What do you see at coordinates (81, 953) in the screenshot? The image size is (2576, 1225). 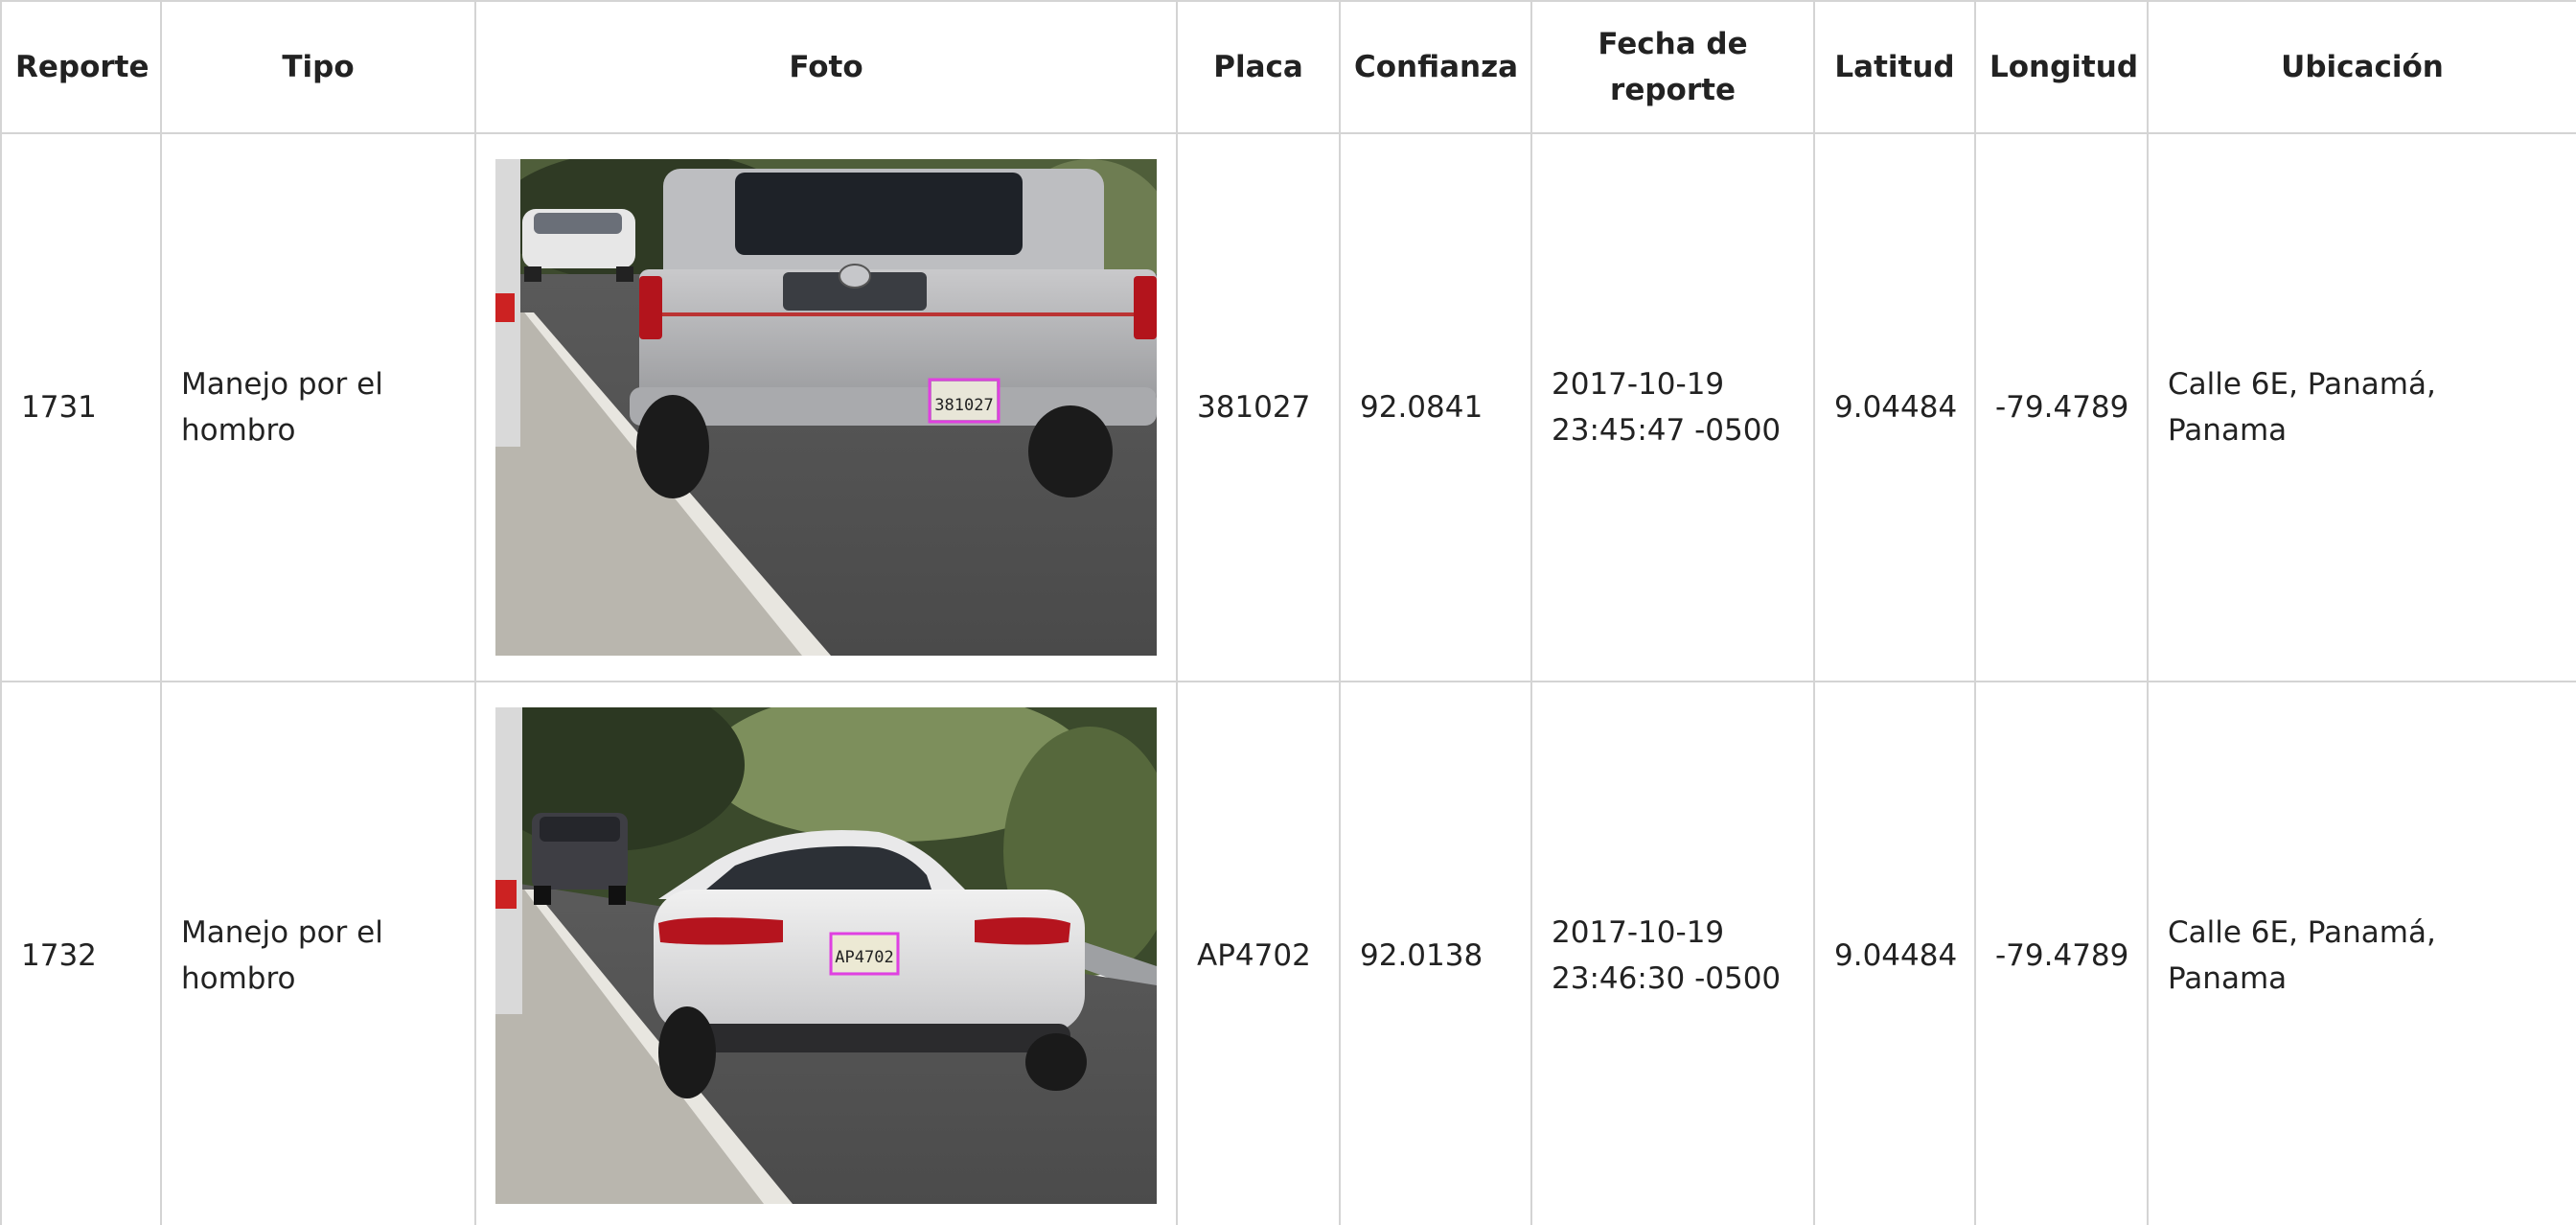 I see `cell-reporte: 1732` at bounding box center [81, 953].